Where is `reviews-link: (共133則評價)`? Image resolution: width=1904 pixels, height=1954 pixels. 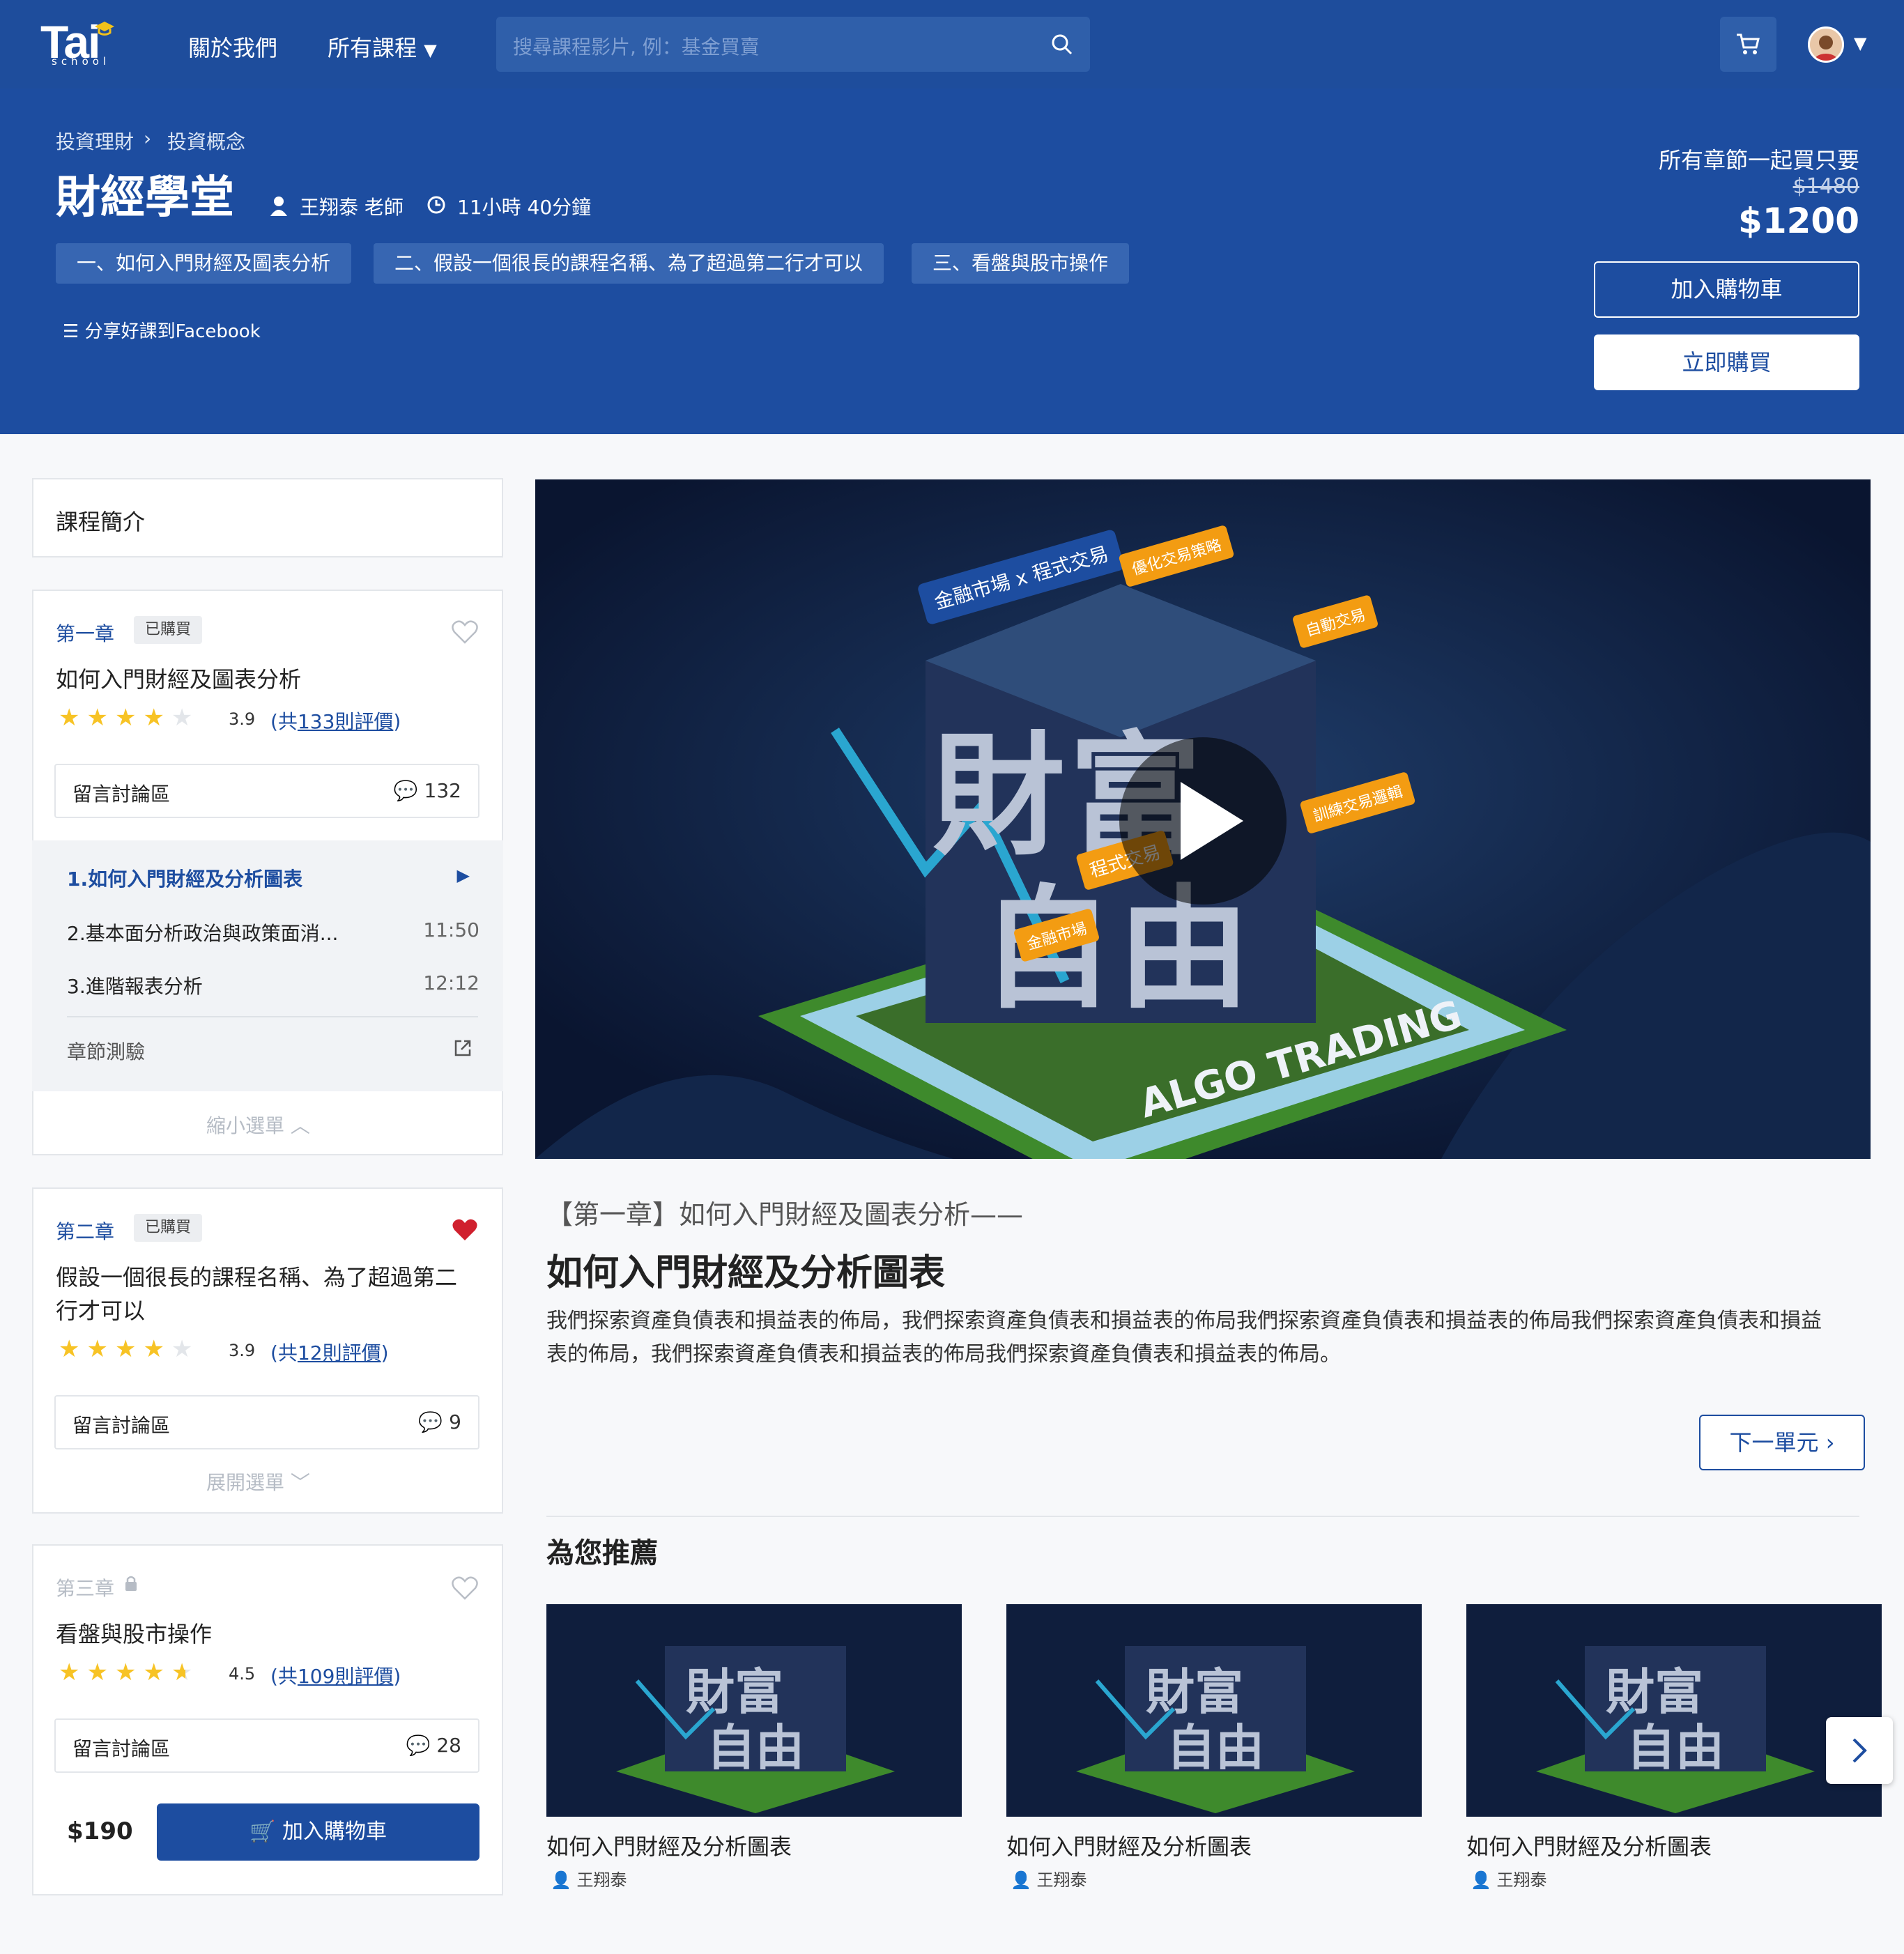 reviews-link: (共133則評價) is located at coordinates (335, 720).